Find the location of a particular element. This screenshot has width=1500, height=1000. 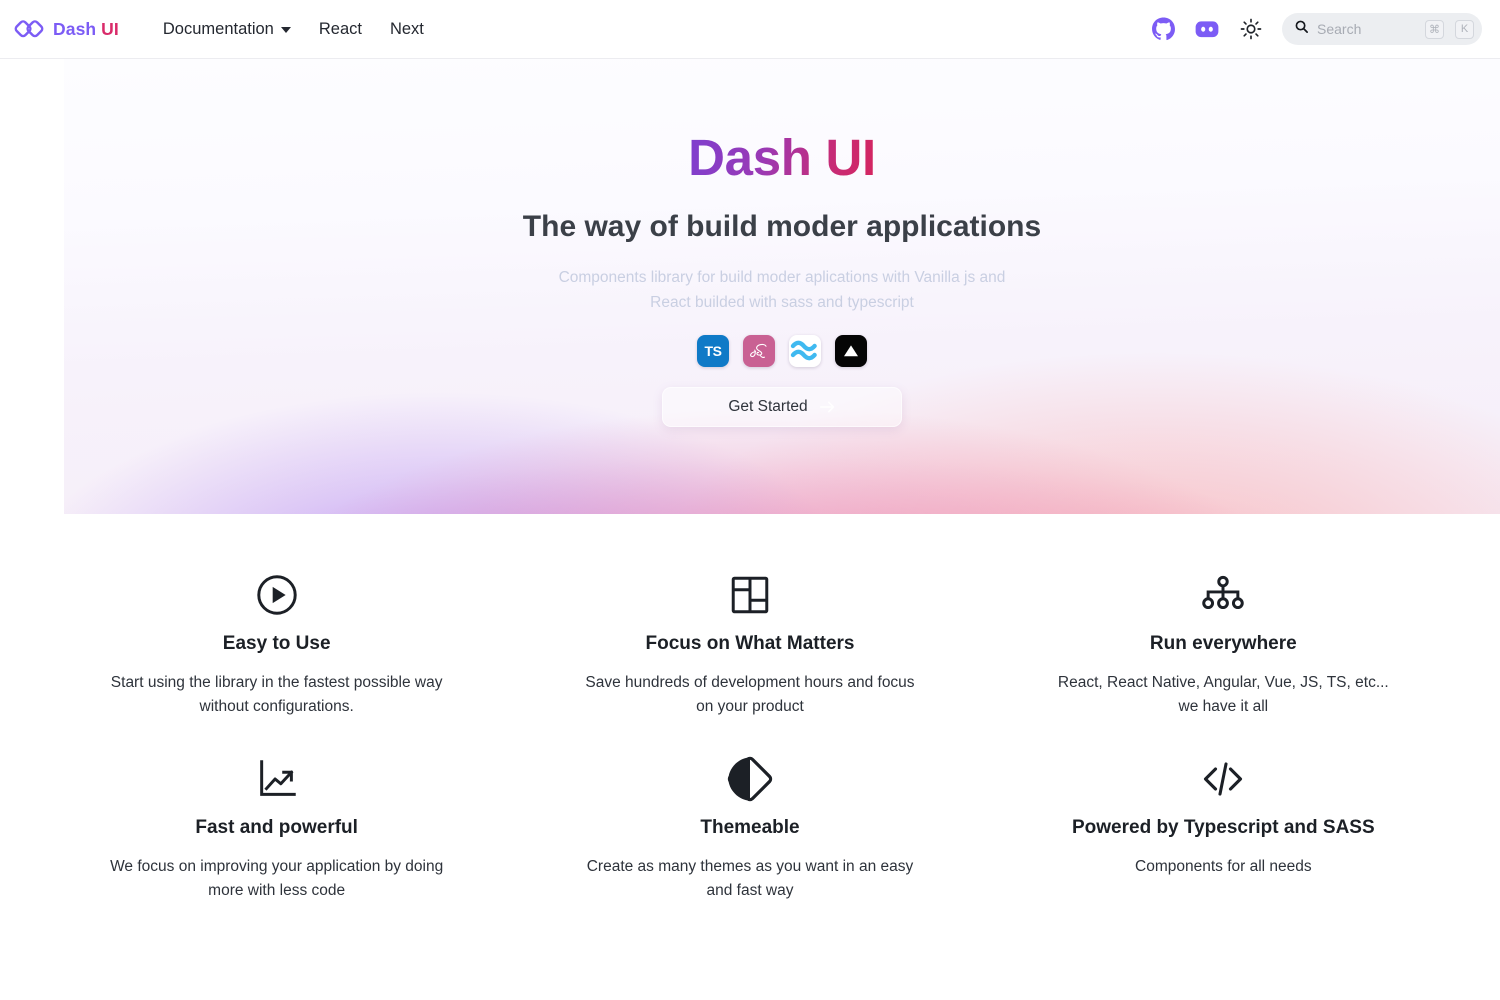

hero-title: Dash UI is located at coordinates (782, 157).